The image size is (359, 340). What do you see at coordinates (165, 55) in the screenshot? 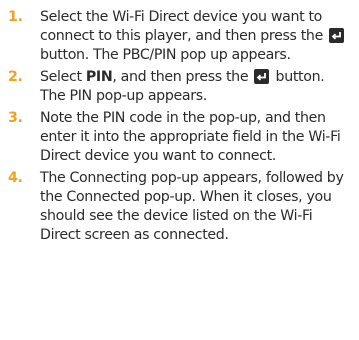
I see `step-text: button. The PBC/PIN pop up appears.` at bounding box center [165, 55].